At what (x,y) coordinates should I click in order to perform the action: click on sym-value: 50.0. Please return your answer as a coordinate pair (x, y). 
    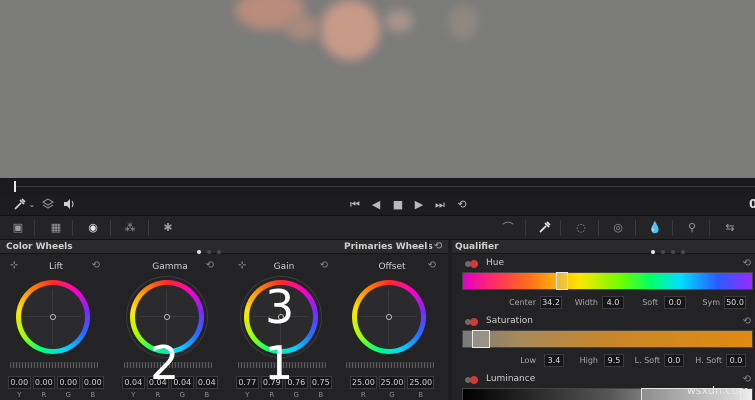
    Looking at the image, I should click on (735, 302).